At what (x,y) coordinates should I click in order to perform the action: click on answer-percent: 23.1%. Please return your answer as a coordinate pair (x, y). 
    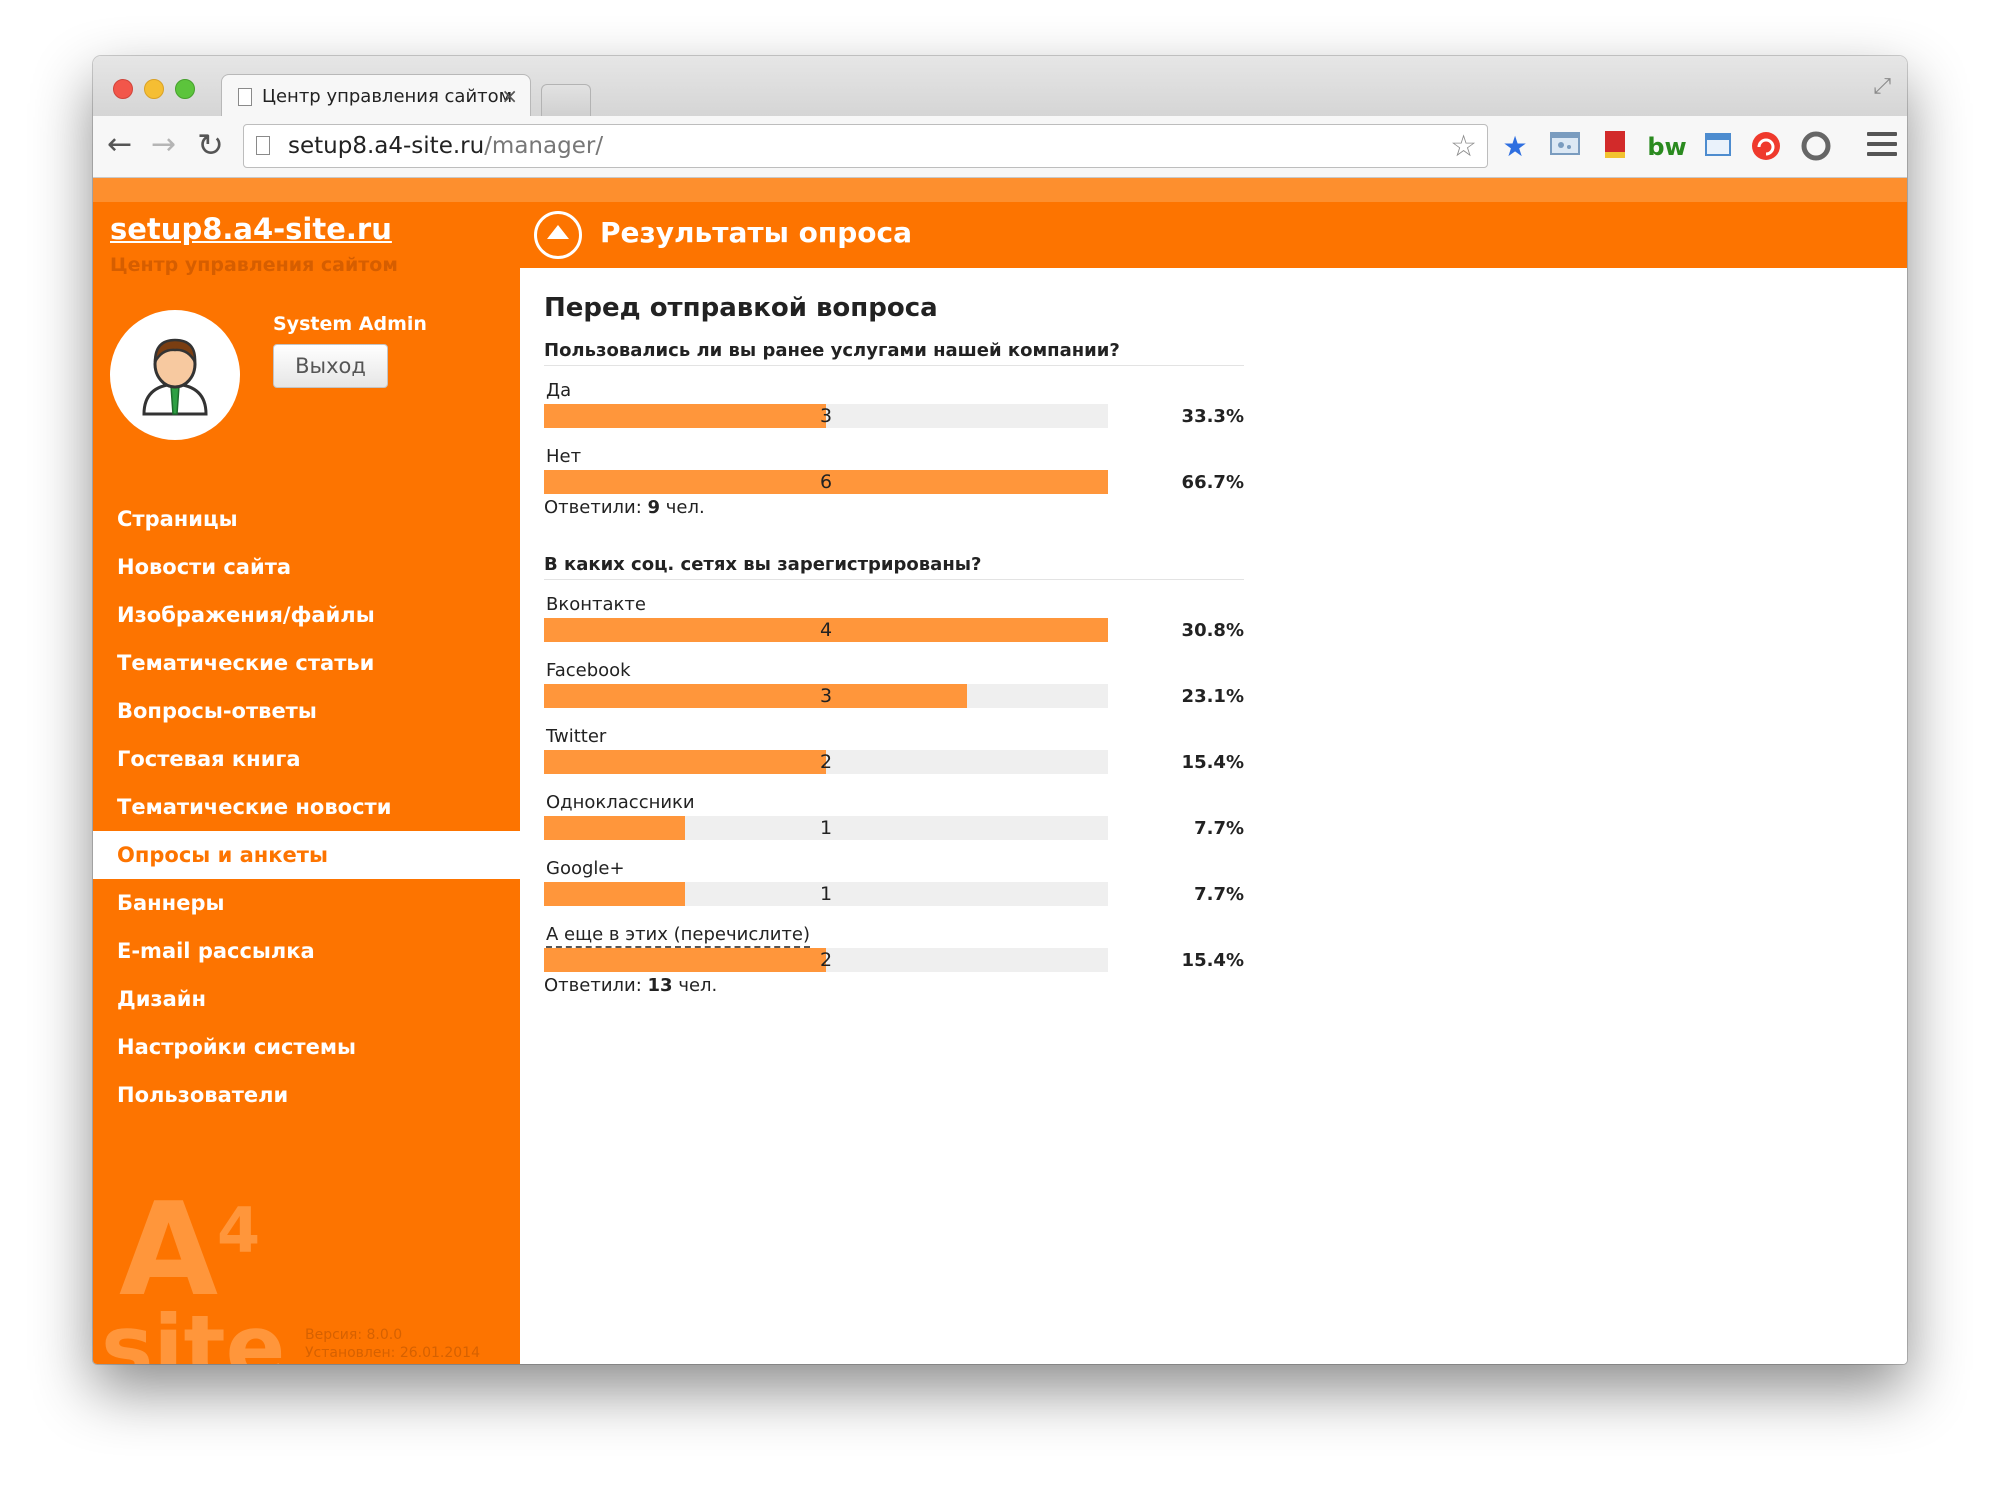
    Looking at the image, I should click on (1212, 696).